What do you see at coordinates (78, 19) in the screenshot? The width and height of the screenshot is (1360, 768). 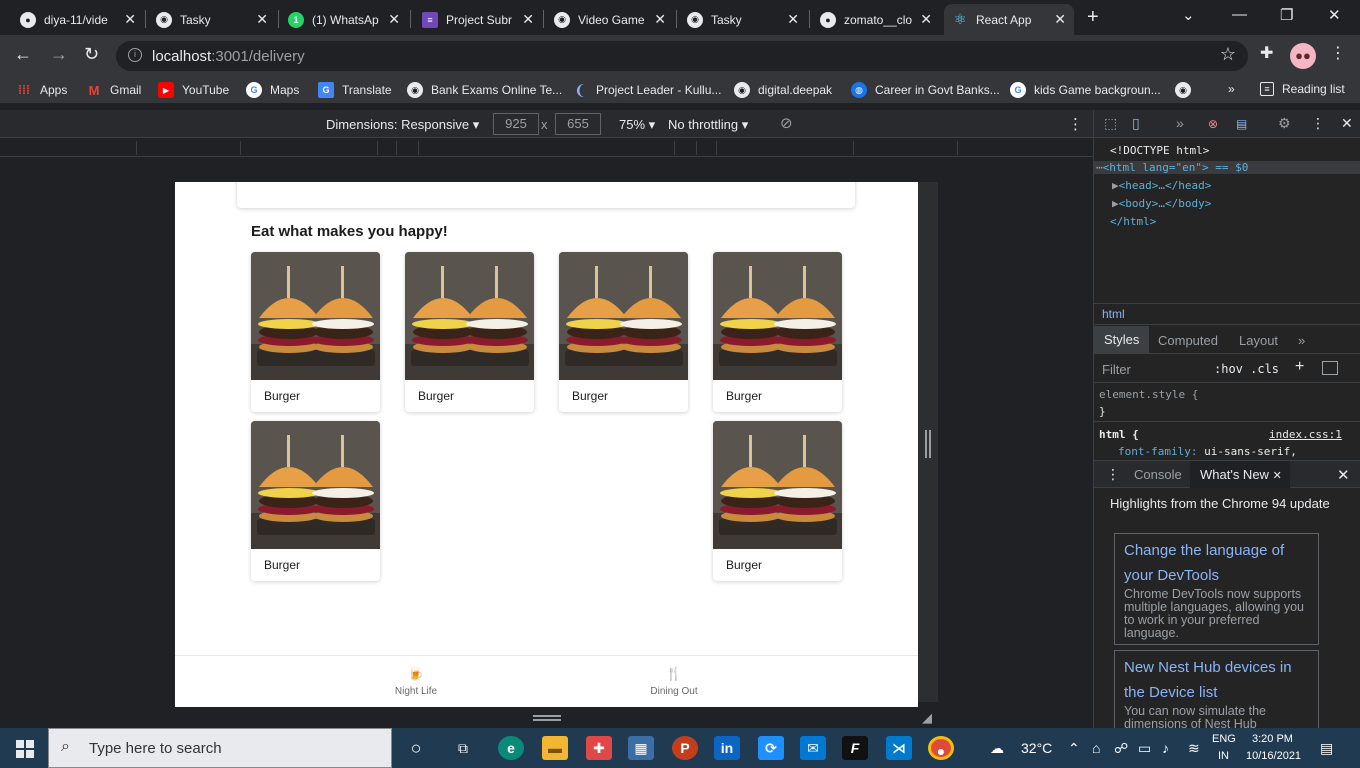 I see `tab-1: ● diya-11/vide ✕` at bounding box center [78, 19].